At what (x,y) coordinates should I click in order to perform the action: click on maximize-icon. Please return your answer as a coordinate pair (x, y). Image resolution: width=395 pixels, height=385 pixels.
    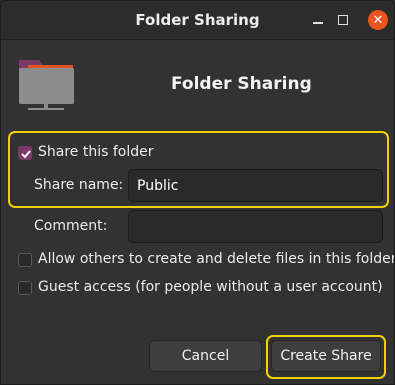
    Looking at the image, I should click on (343, 20).